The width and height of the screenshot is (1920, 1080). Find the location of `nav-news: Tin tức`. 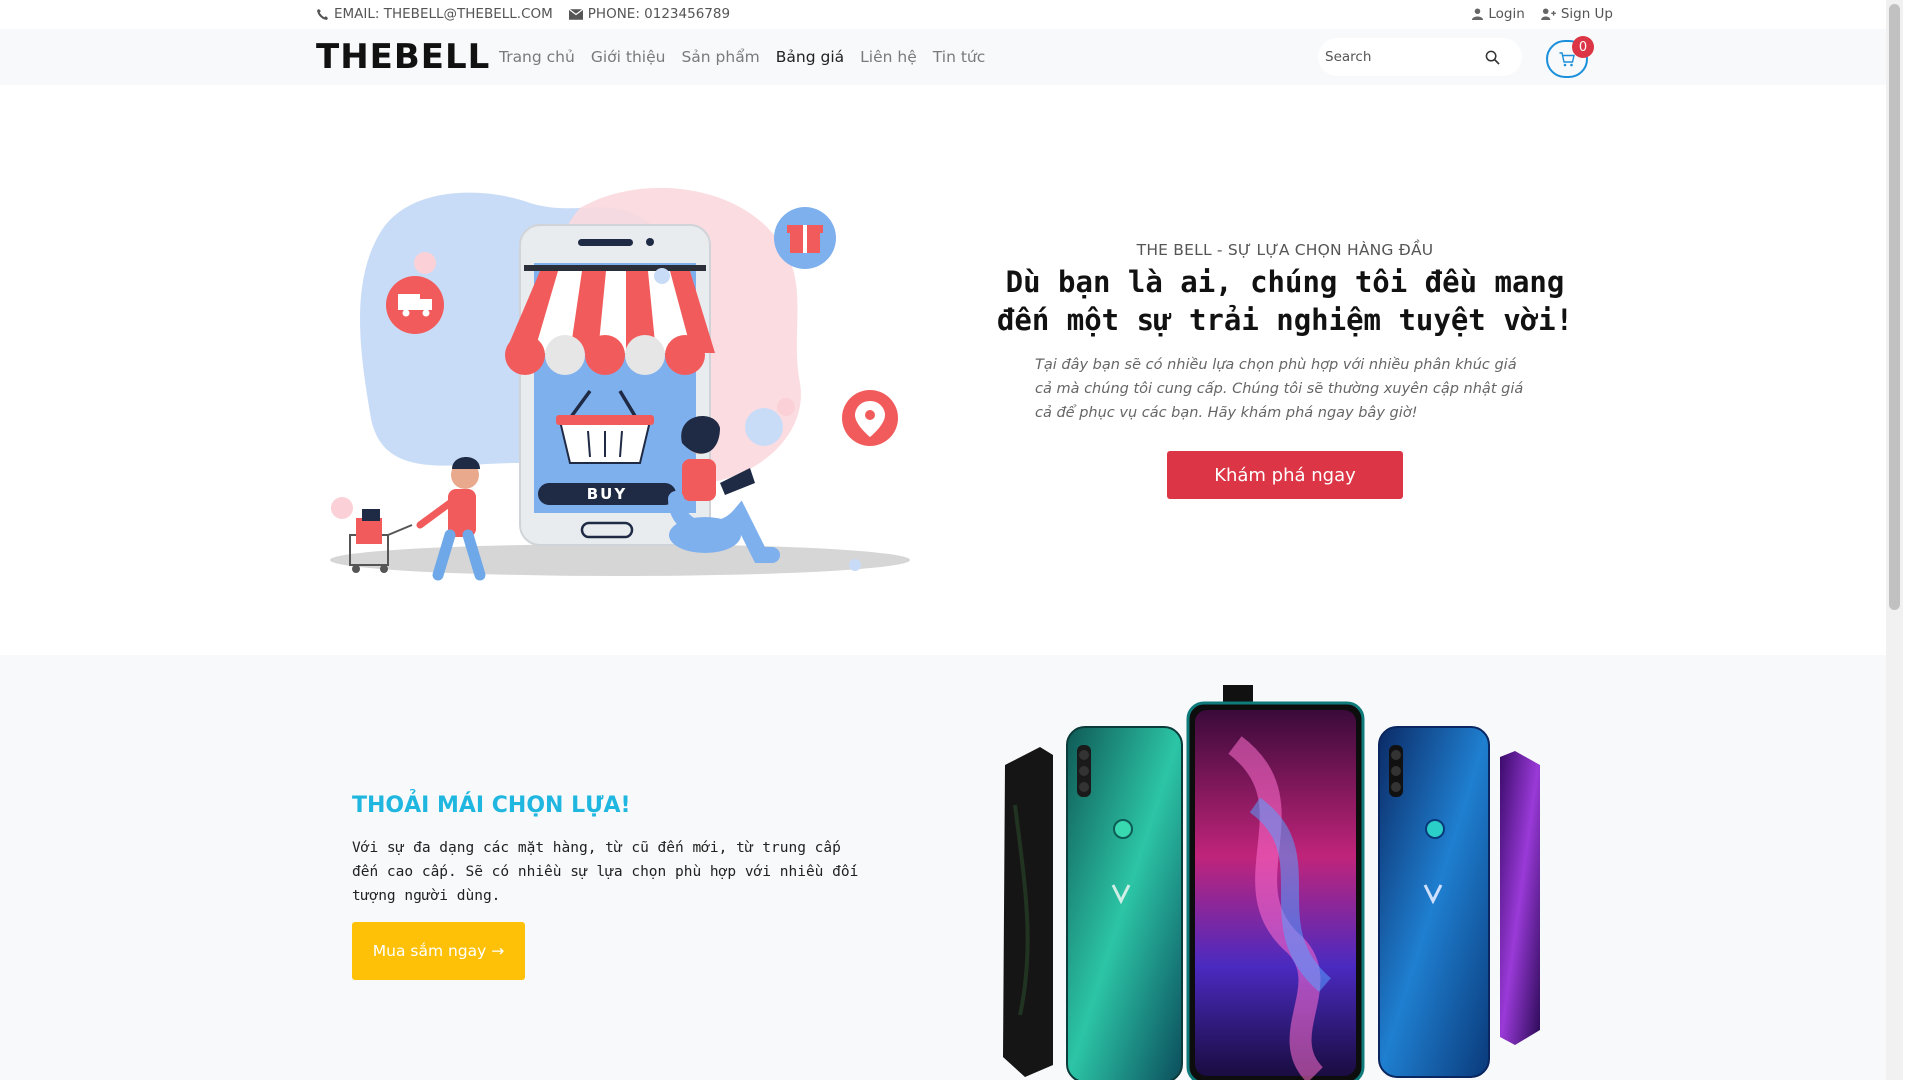

nav-news: Tin tức is located at coordinates (959, 57).